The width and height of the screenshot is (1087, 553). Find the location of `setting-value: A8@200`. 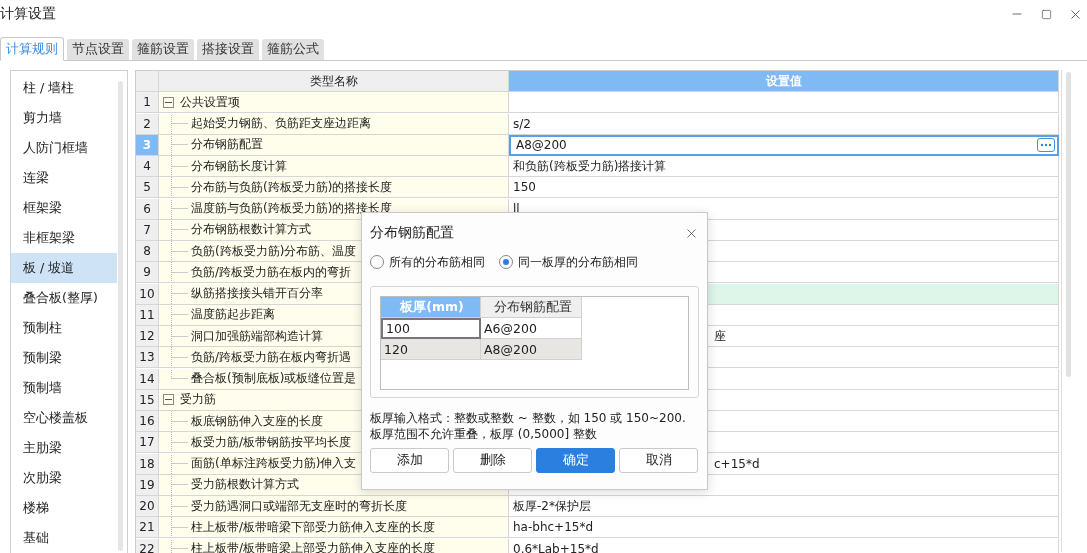

setting-value: A8@200 is located at coordinates (541, 145).